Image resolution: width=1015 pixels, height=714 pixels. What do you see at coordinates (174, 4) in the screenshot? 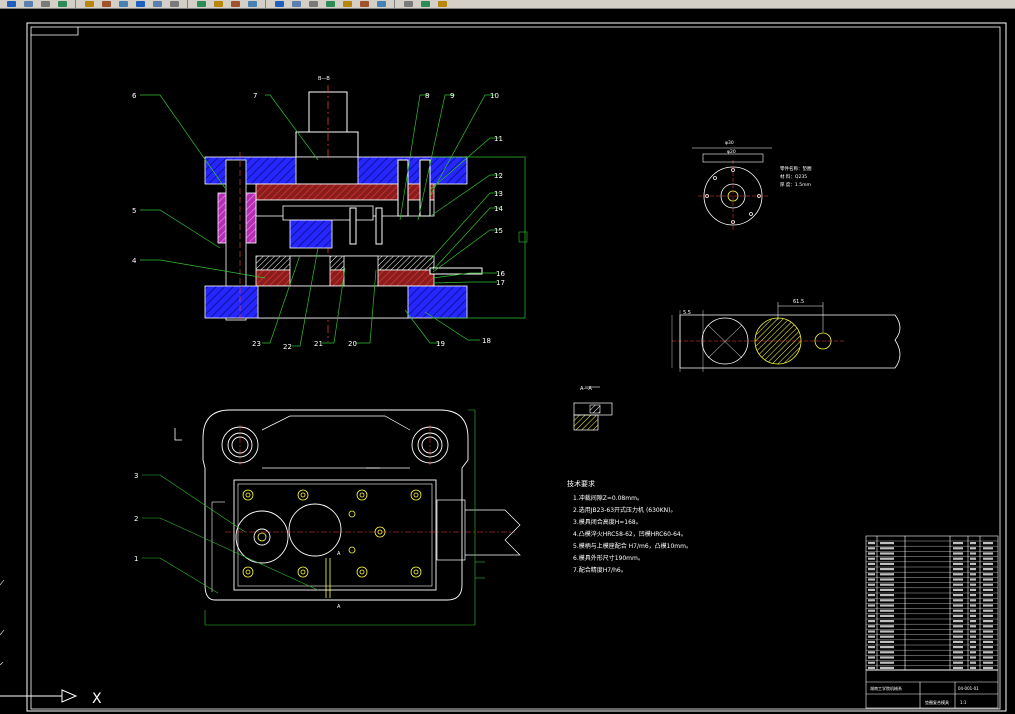
I see `redo-icon` at bounding box center [174, 4].